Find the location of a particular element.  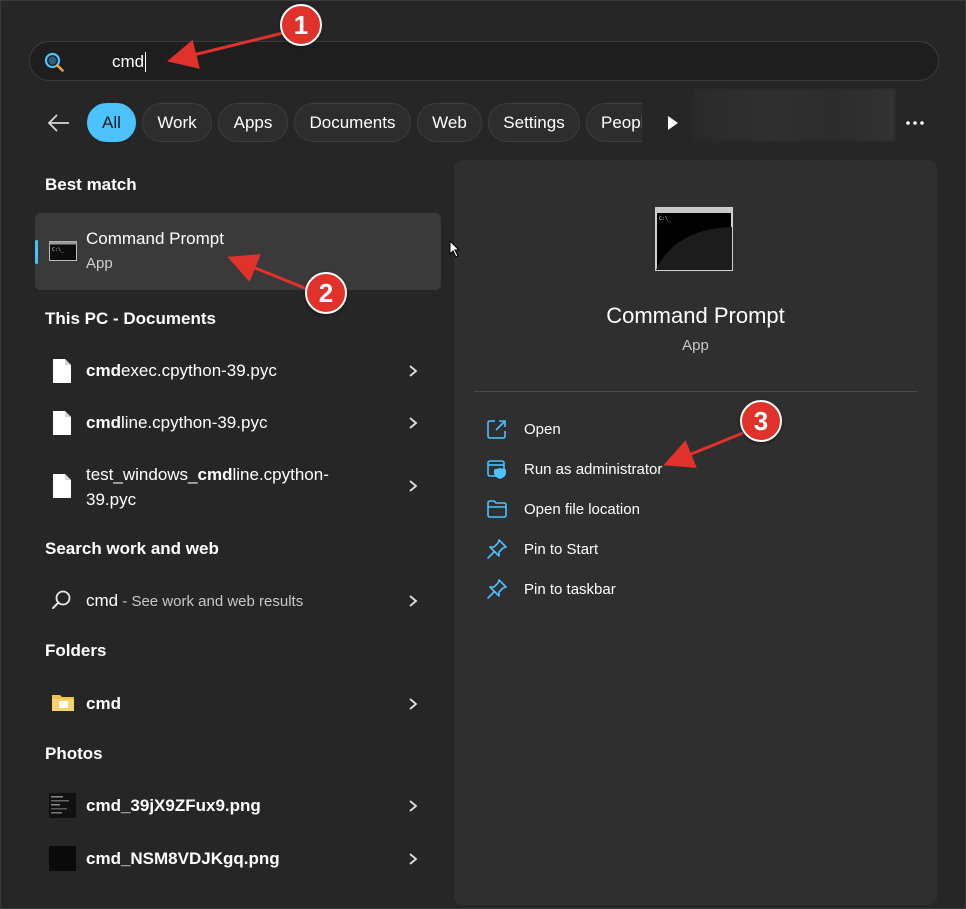

document-name: cmdexec.cpython-39.pyc is located at coordinates (181, 370).